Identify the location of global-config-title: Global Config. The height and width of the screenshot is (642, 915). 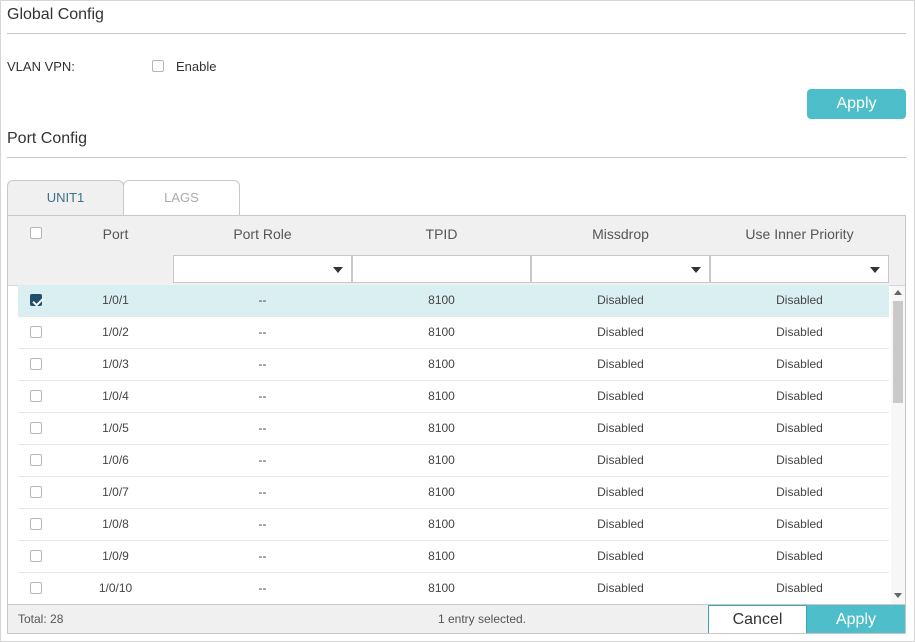
(55, 14).